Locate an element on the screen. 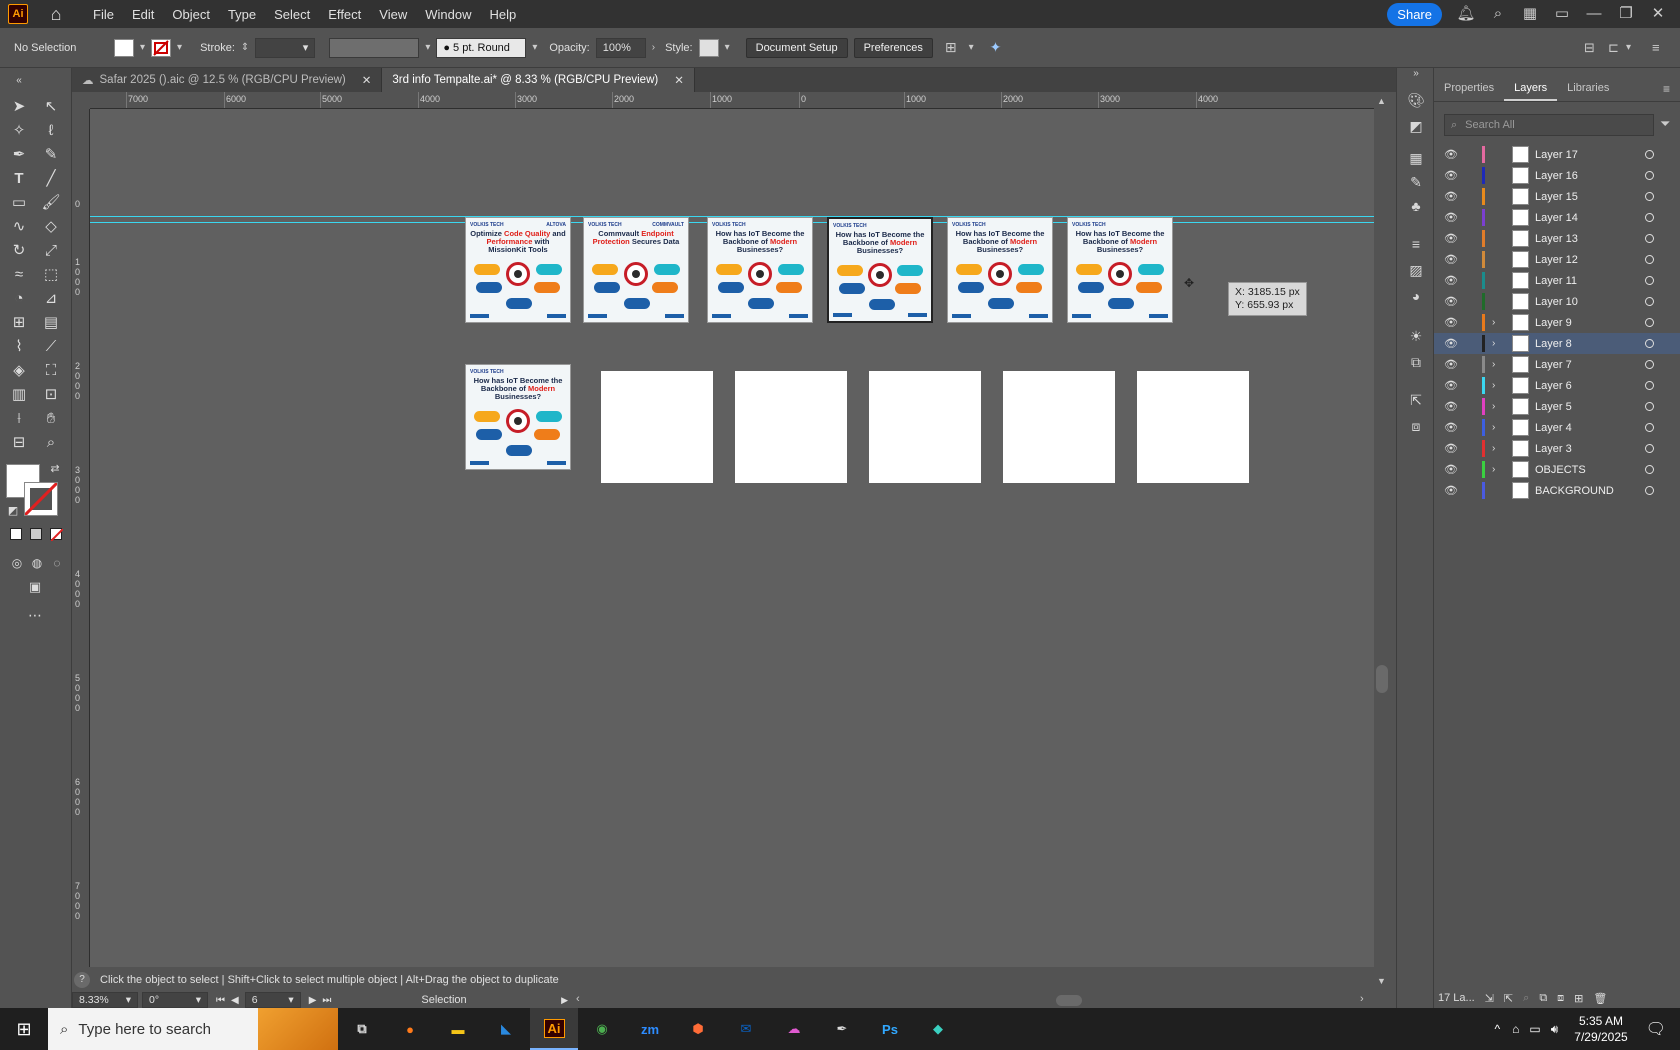 The width and height of the screenshot is (1680, 1050). firefox-icon: ● is located at coordinates (410, 1029).